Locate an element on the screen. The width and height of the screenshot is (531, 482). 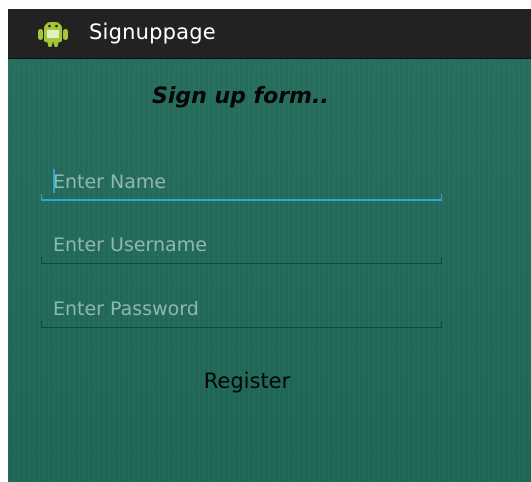
name-field-underline is located at coordinates (241, 197).